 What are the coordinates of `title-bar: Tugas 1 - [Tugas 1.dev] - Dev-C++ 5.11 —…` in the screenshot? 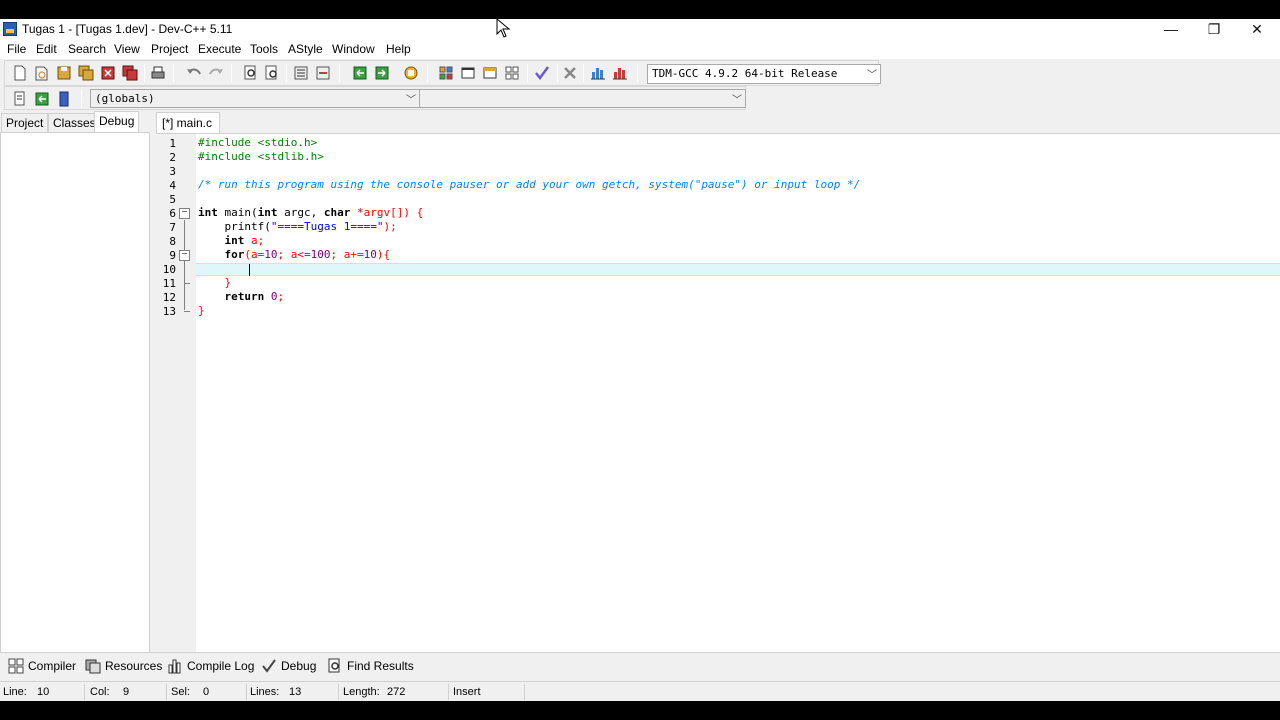 It's located at (640, 29).